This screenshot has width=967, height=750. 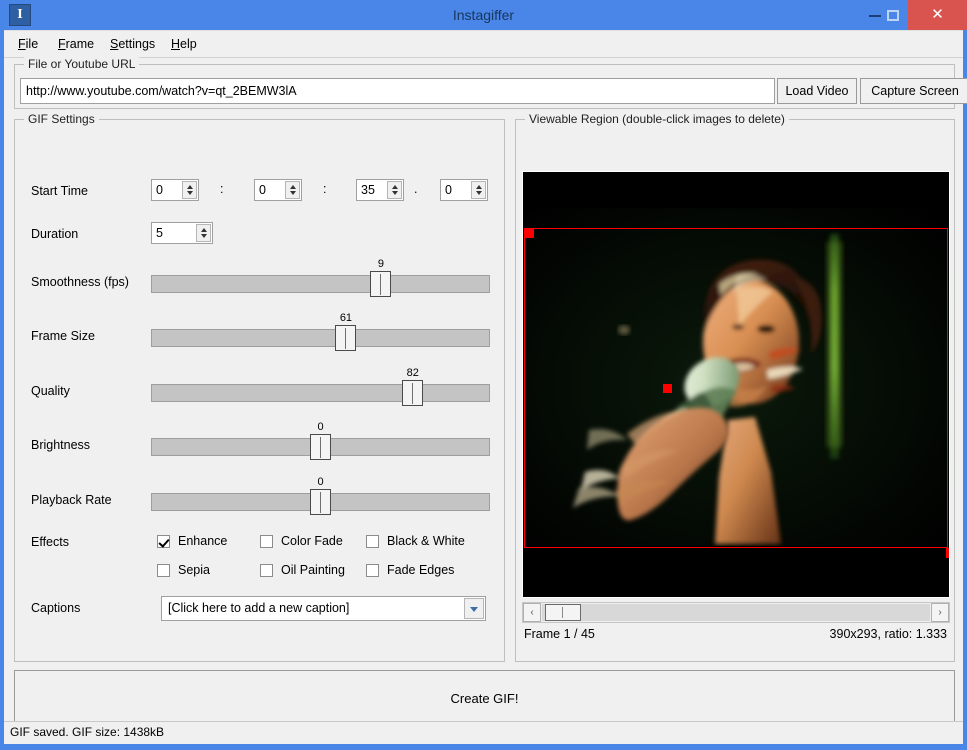 I want to click on title-bar: I Instagiffer ✕, so click(x=483, y=15).